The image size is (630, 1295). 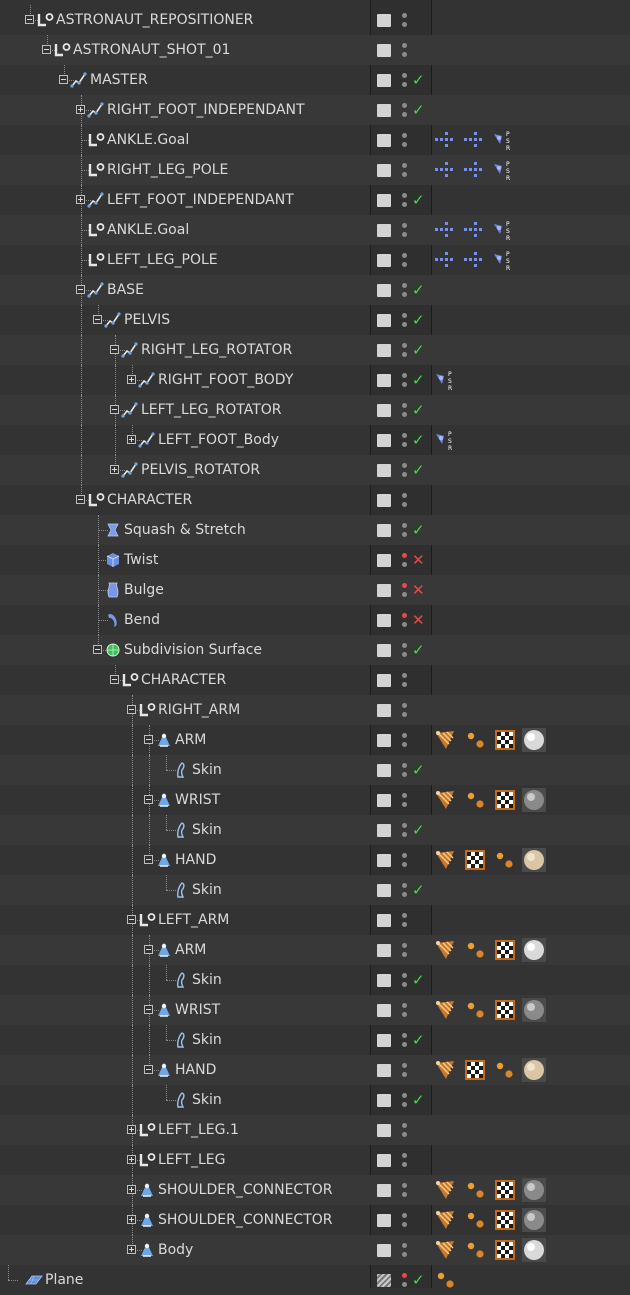 What do you see at coordinates (245, 1190) in the screenshot?
I see `object-name: SHOULDER_CONNECTOR` at bounding box center [245, 1190].